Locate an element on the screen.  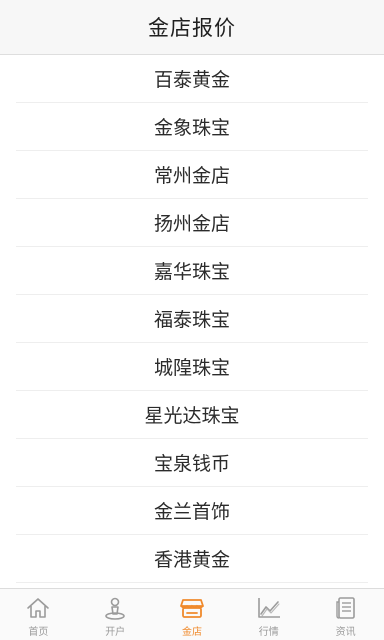
list-item-label: 城隍珠宝 is located at coordinates (191, 368).